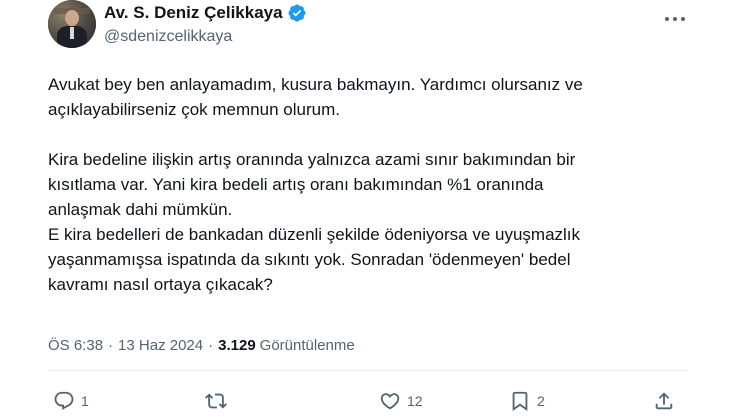 This screenshot has width=730, height=420. What do you see at coordinates (520, 401) in the screenshot?
I see `bookmark-icon` at bounding box center [520, 401].